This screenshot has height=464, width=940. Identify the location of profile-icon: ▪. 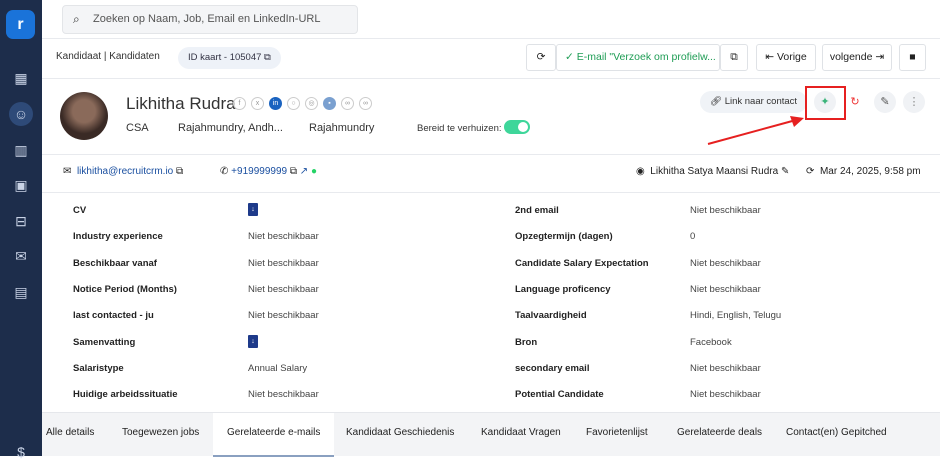
(329, 103).